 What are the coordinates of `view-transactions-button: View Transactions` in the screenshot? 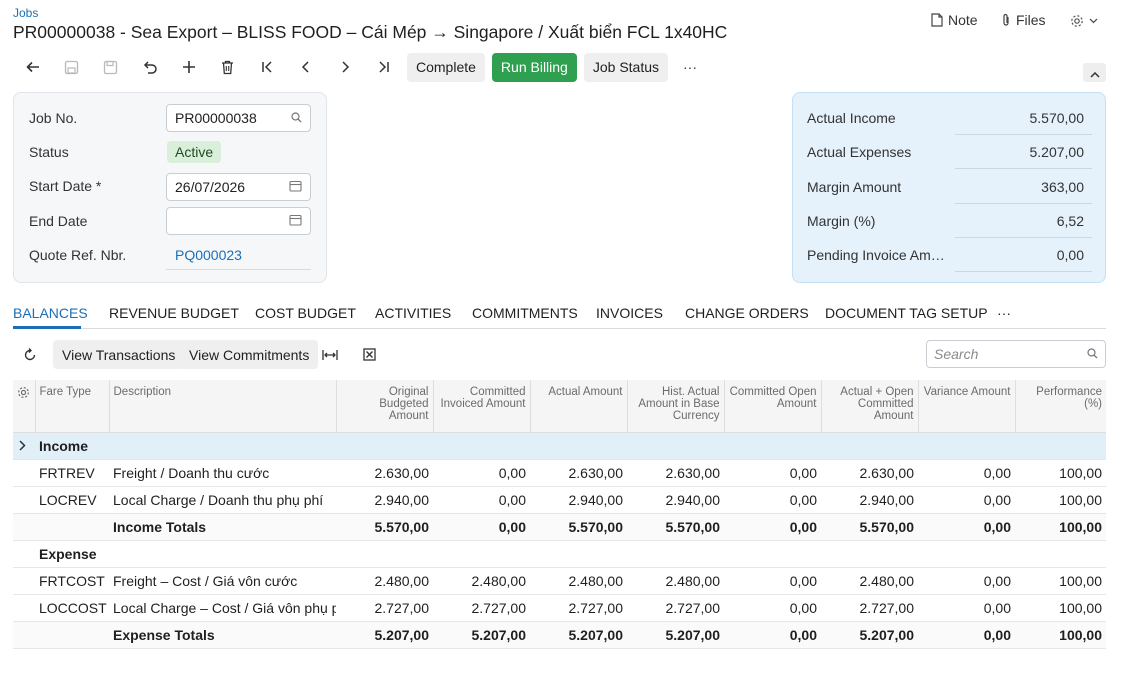 It's located at (119, 354).